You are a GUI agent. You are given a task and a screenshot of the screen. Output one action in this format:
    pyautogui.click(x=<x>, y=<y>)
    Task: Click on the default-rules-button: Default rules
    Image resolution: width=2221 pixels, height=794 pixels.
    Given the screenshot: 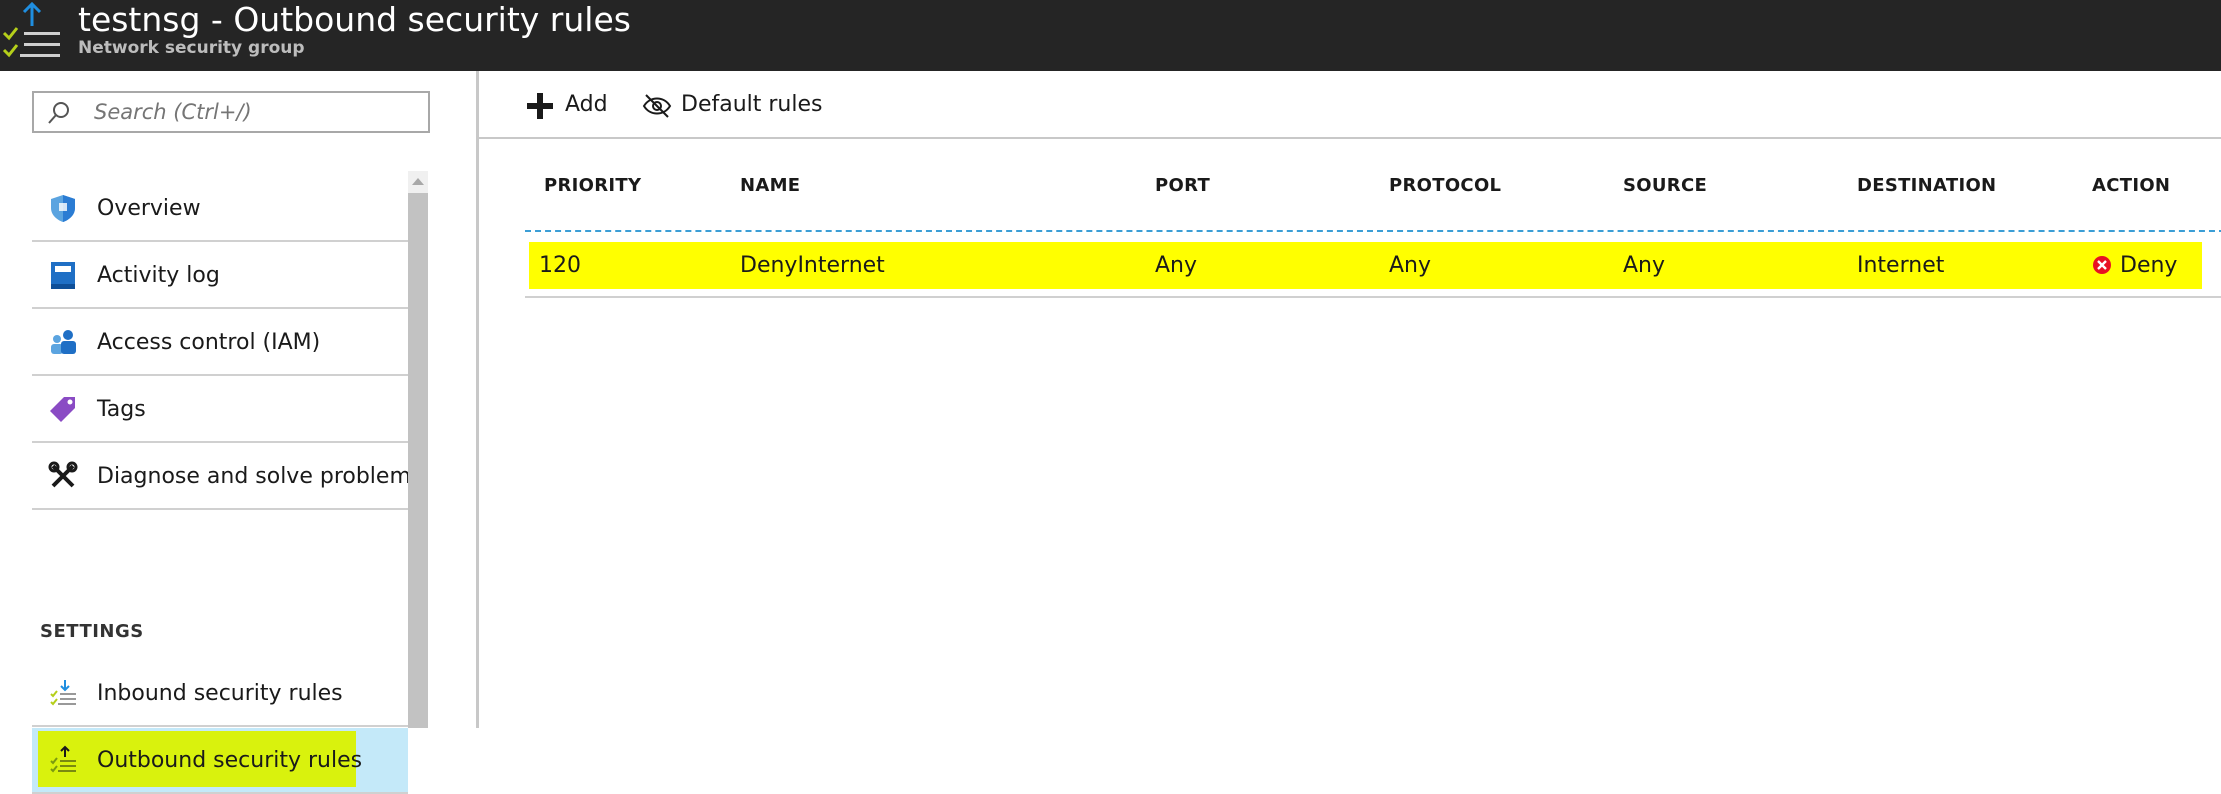 What is the action you would take?
    pyautogui.click(x=742, y=105)
    